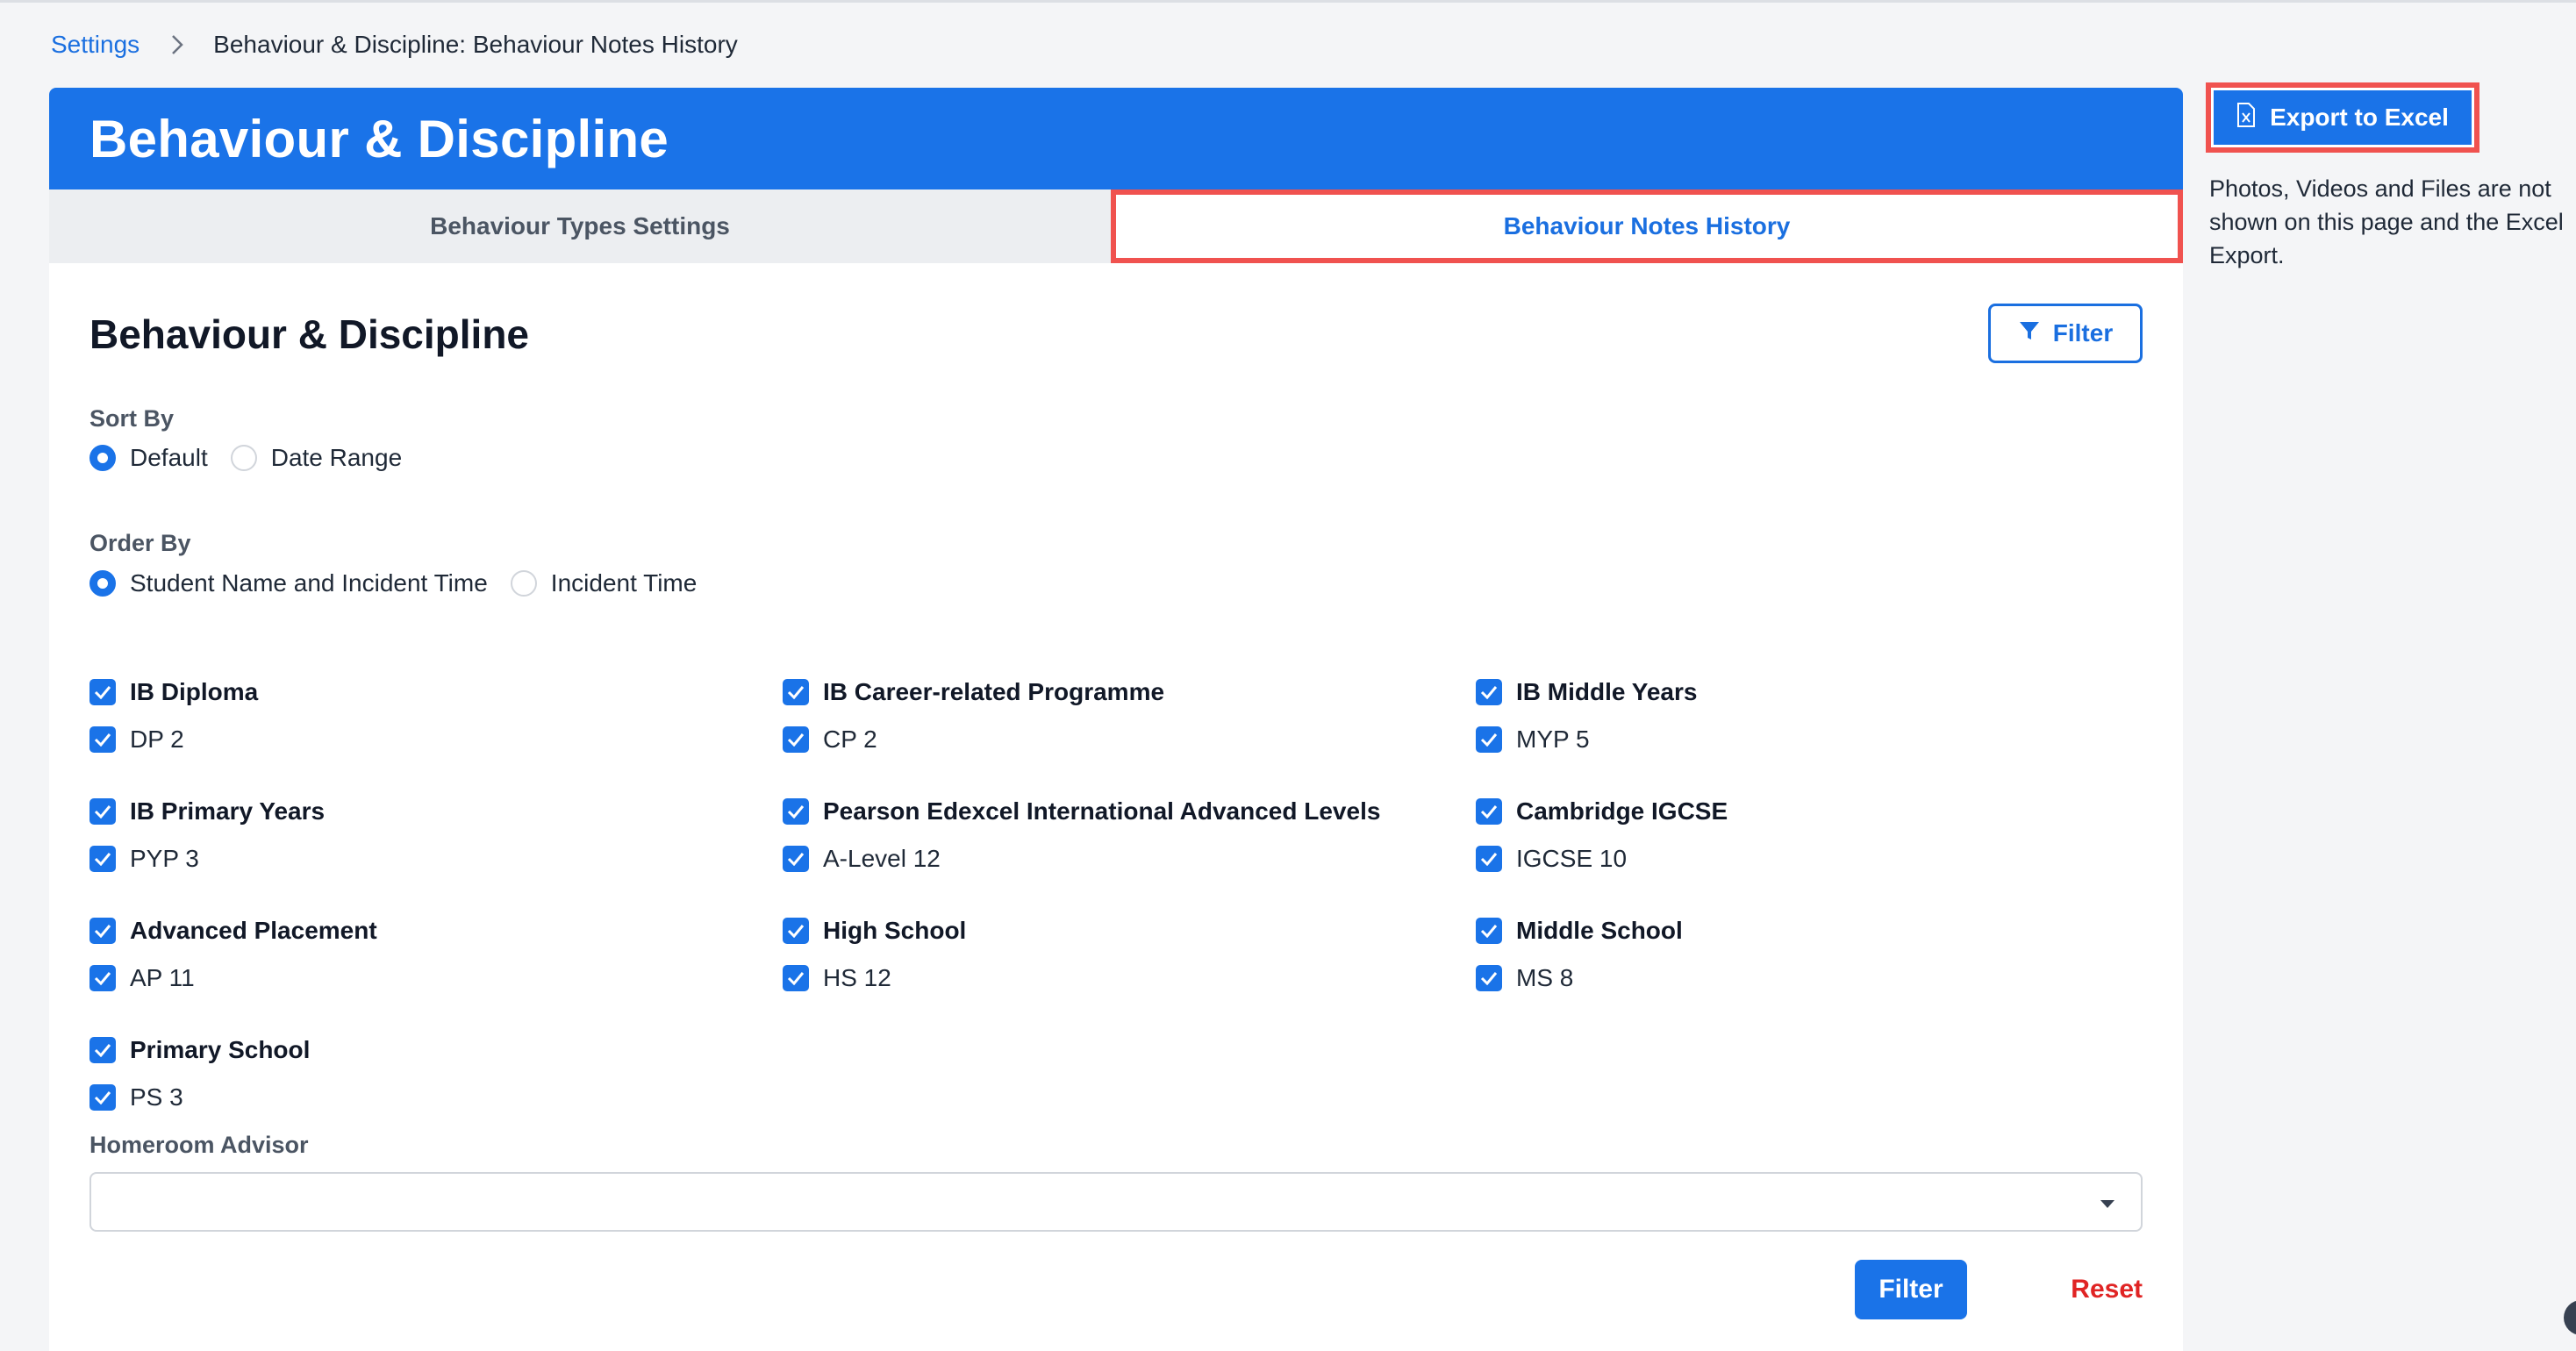 This screenshot has height=1351, width=2576. I want to click on programme-group: IB Diploma DP 2, so click(173, 716).